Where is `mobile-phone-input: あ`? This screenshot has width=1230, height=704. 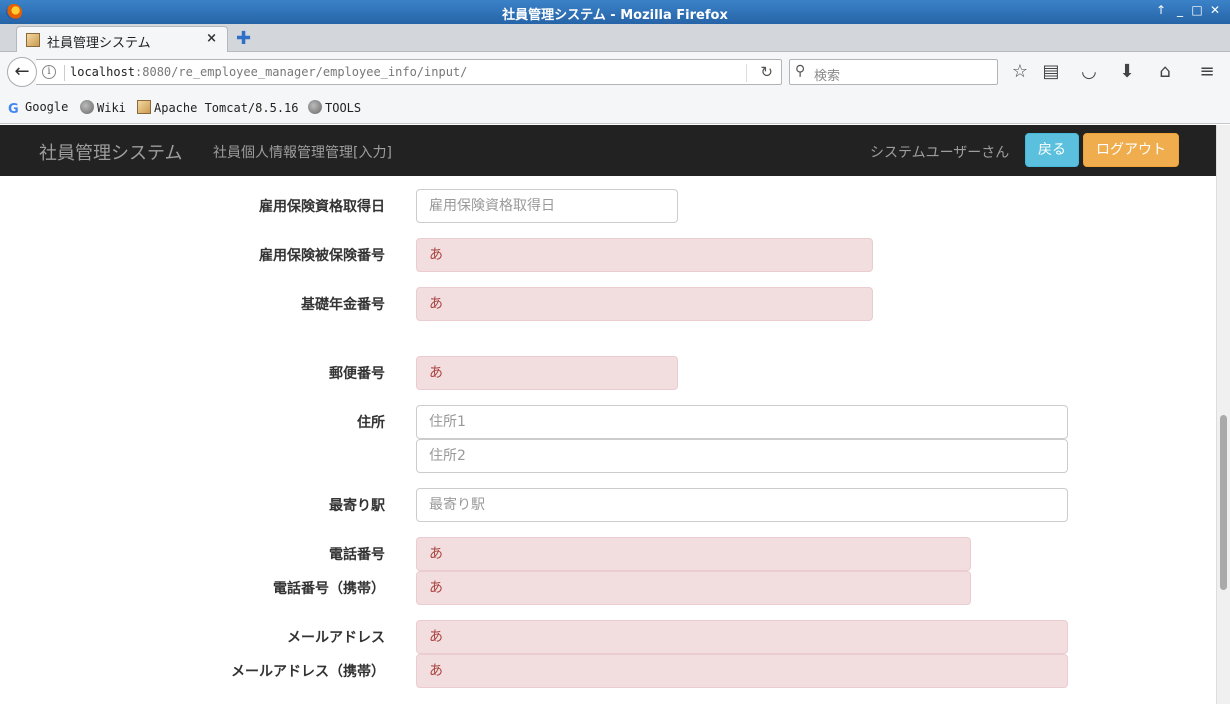
mobile-phone-input: あ is located at coordinates (693, 588).